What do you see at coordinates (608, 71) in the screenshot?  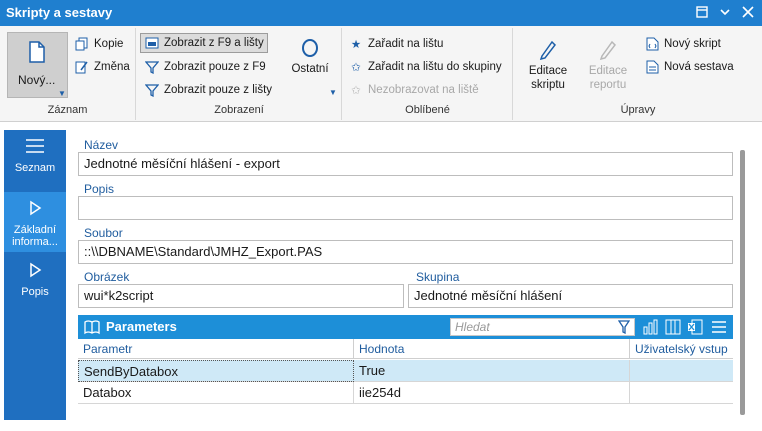 I see `edit-report-label-1: Editace` at bounding box center [608, 71].